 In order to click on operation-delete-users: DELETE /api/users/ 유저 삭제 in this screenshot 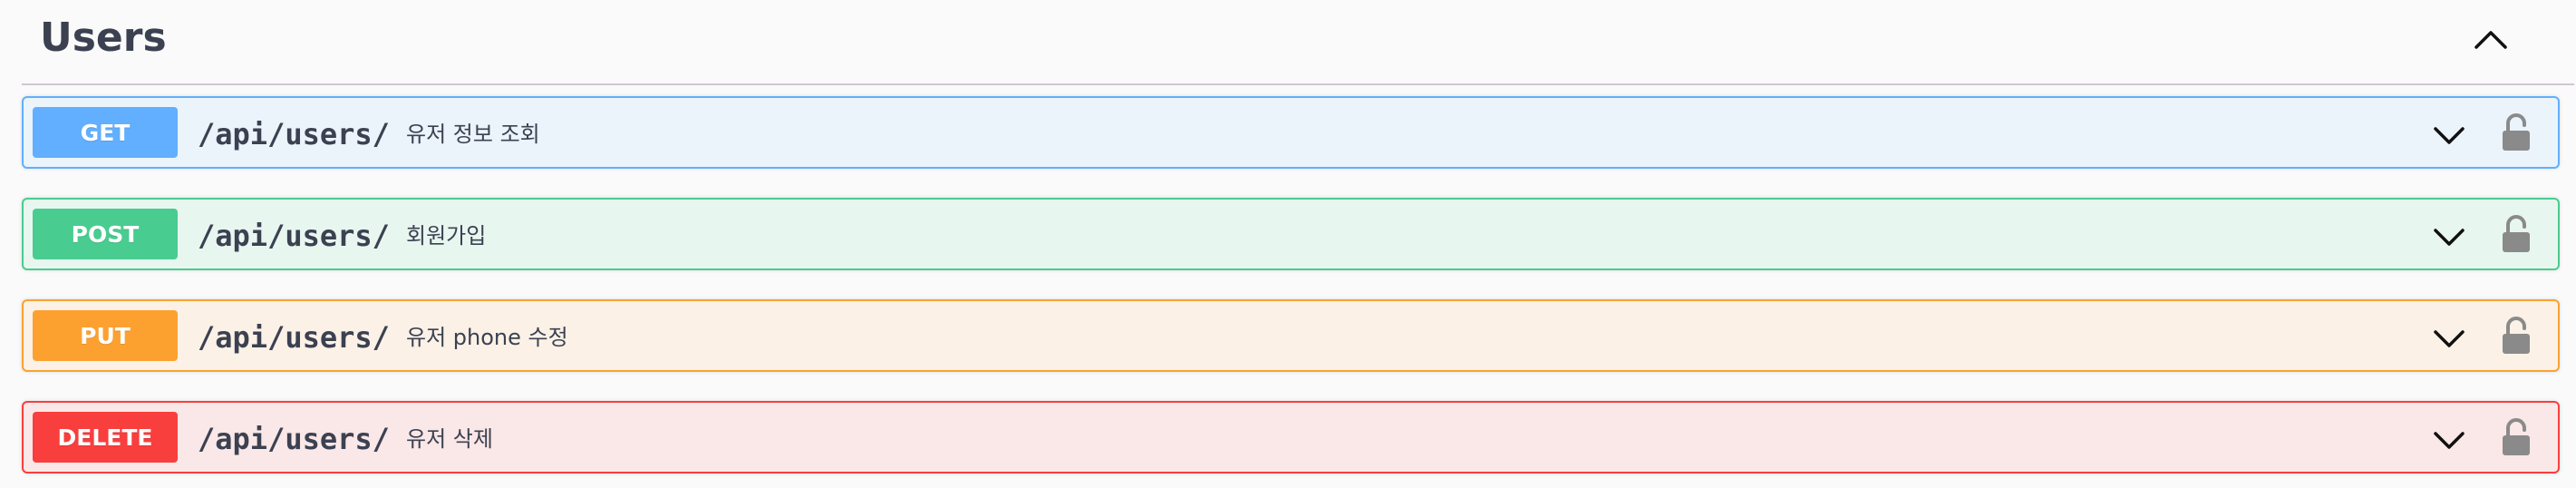, I will do `click(1291, 437)`.